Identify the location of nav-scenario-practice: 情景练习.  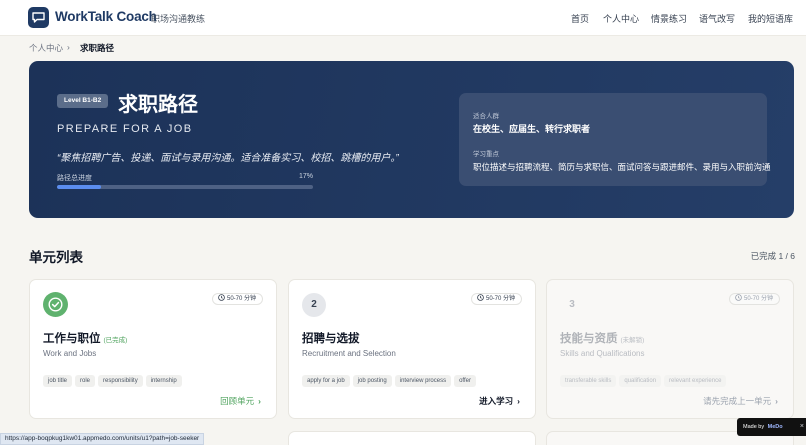
(669, 18).